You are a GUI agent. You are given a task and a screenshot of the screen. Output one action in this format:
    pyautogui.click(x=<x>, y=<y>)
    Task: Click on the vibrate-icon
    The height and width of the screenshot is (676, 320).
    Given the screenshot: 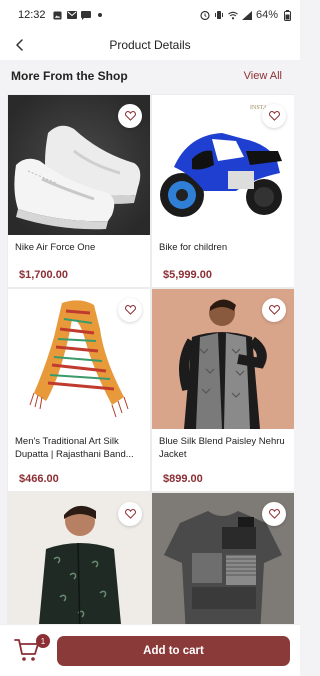 What is the action you would take?
    pyautogui.click(x=219, y=15)
    